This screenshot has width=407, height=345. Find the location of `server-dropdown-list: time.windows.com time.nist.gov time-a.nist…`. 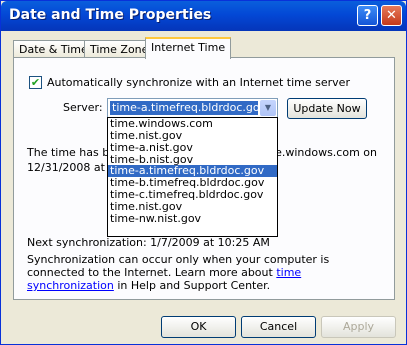

server-dropdown-list: time.windows.com time.nist.gov time-a.nist… is located at coordinates (192, 177).